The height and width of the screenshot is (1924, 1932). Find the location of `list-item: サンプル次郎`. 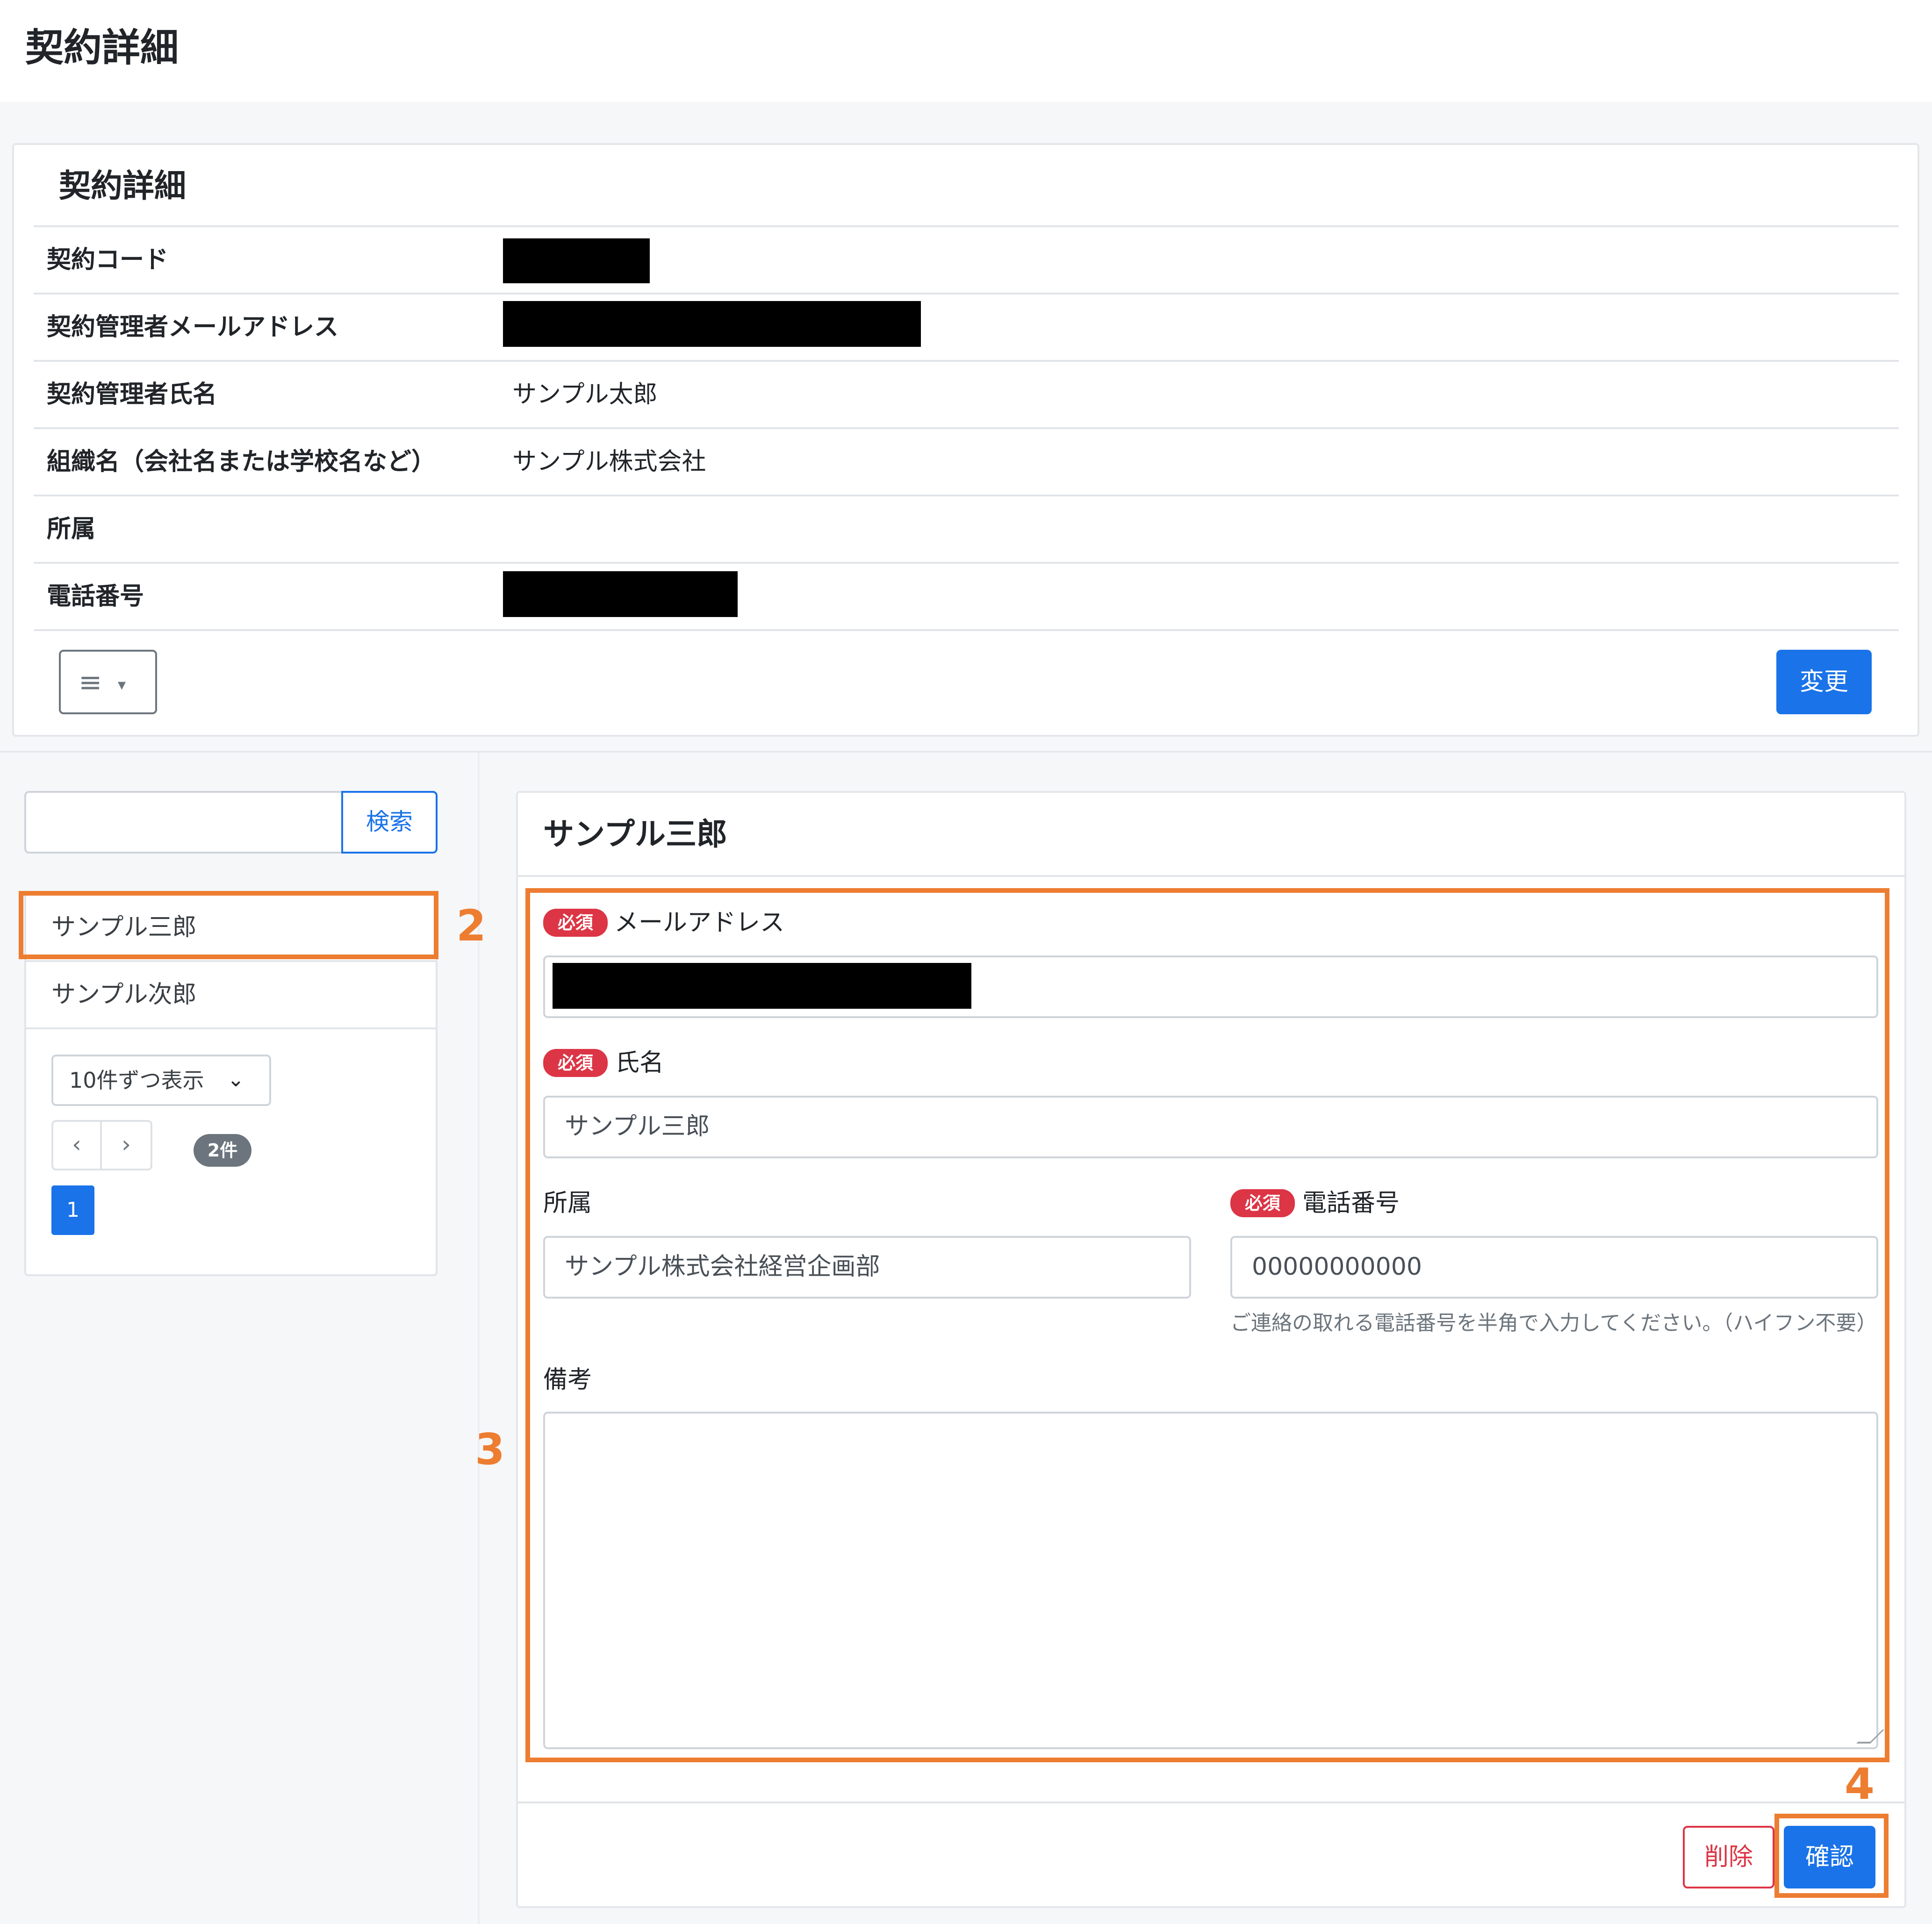

list-item: サンプル次郎 is located at coordinates (231, 994).